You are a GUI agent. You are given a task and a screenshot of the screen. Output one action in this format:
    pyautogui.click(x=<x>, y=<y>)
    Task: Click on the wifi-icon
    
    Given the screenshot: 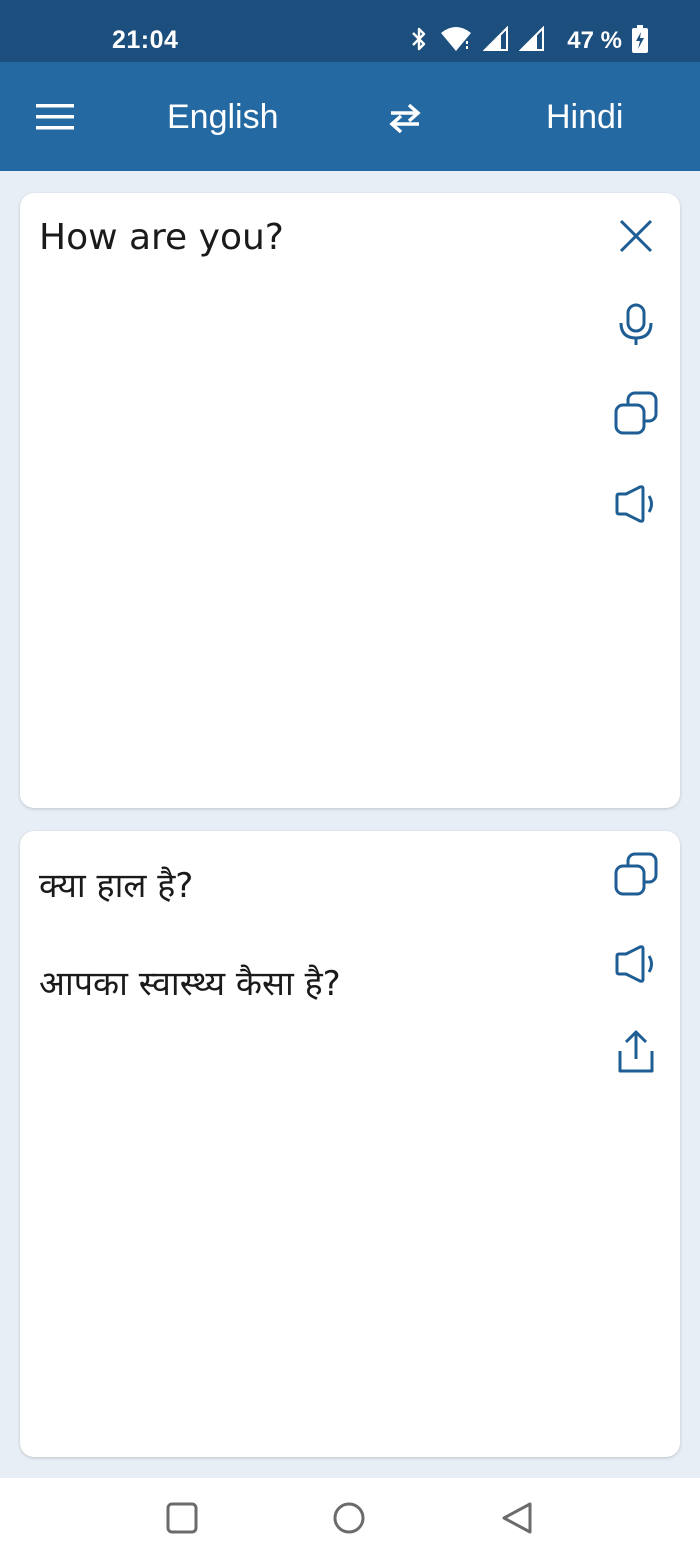 What is the action you would take?
    pyautogui.click(x=456, y=41)
    